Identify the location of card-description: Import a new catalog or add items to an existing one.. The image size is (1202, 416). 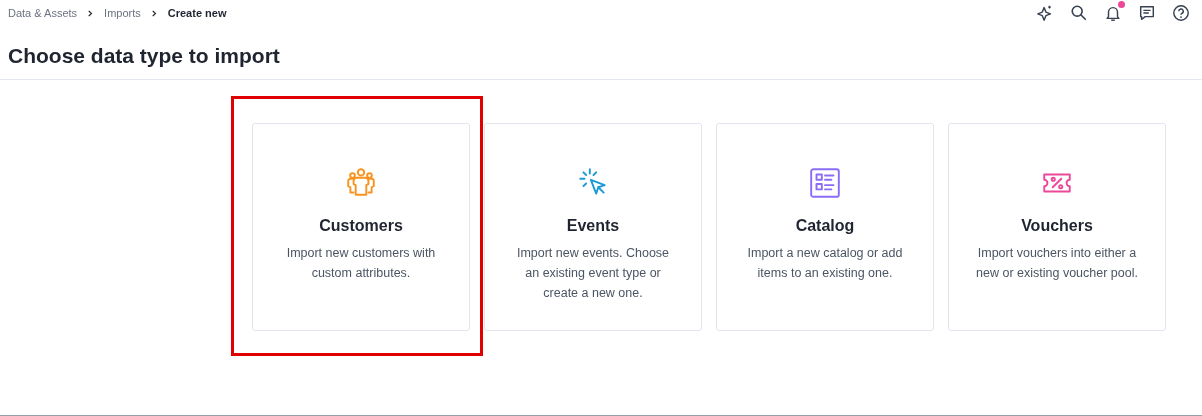
(825, 263).